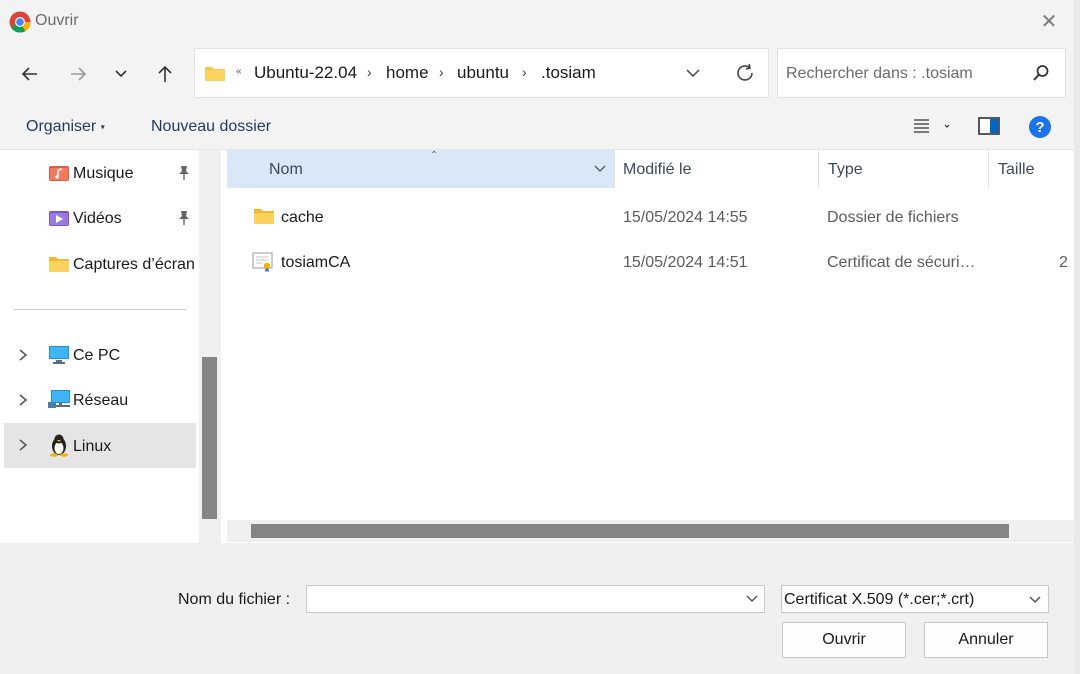  I want to click on sidebar-item-reseau: Réseau, so click(100, 400).